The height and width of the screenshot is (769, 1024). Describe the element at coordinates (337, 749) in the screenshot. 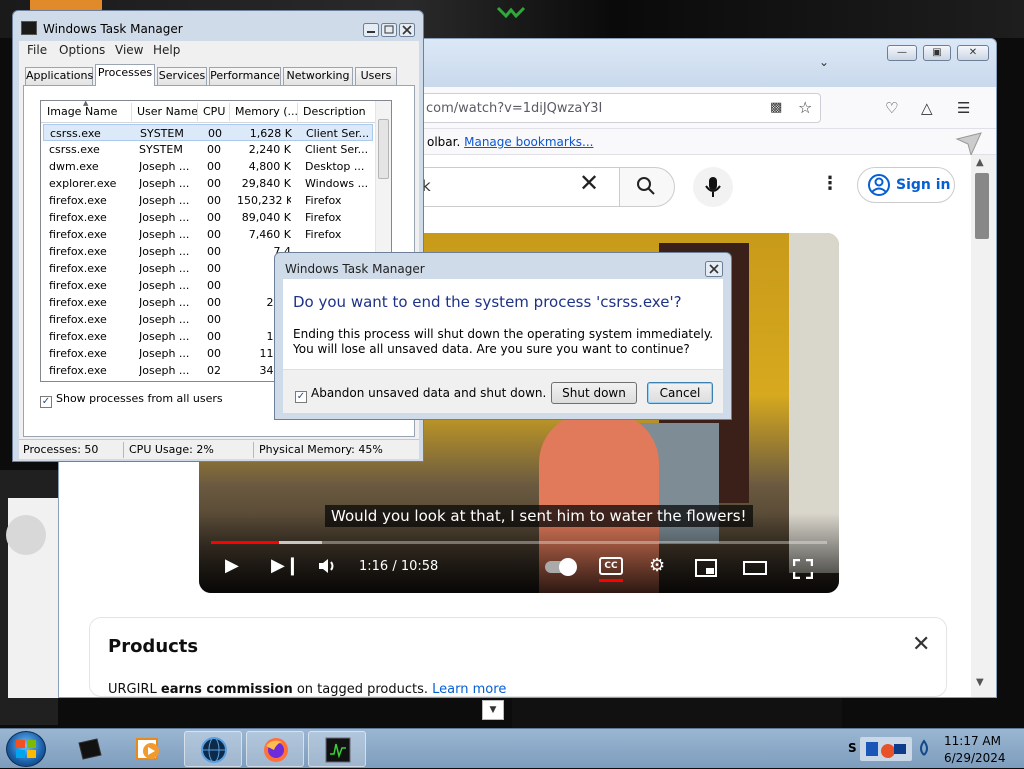

I see `taskbar-task-manager` at that location.